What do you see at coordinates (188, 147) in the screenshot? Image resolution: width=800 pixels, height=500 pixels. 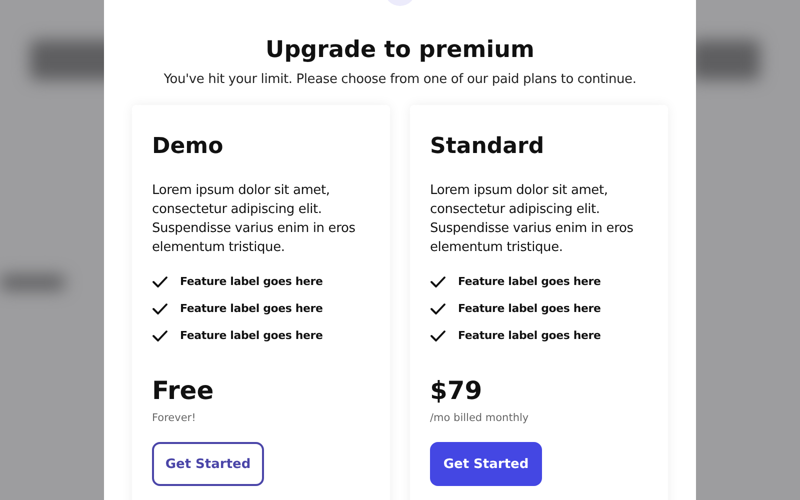 I see `plan-name: Demo` at bounding box center [188, 147].